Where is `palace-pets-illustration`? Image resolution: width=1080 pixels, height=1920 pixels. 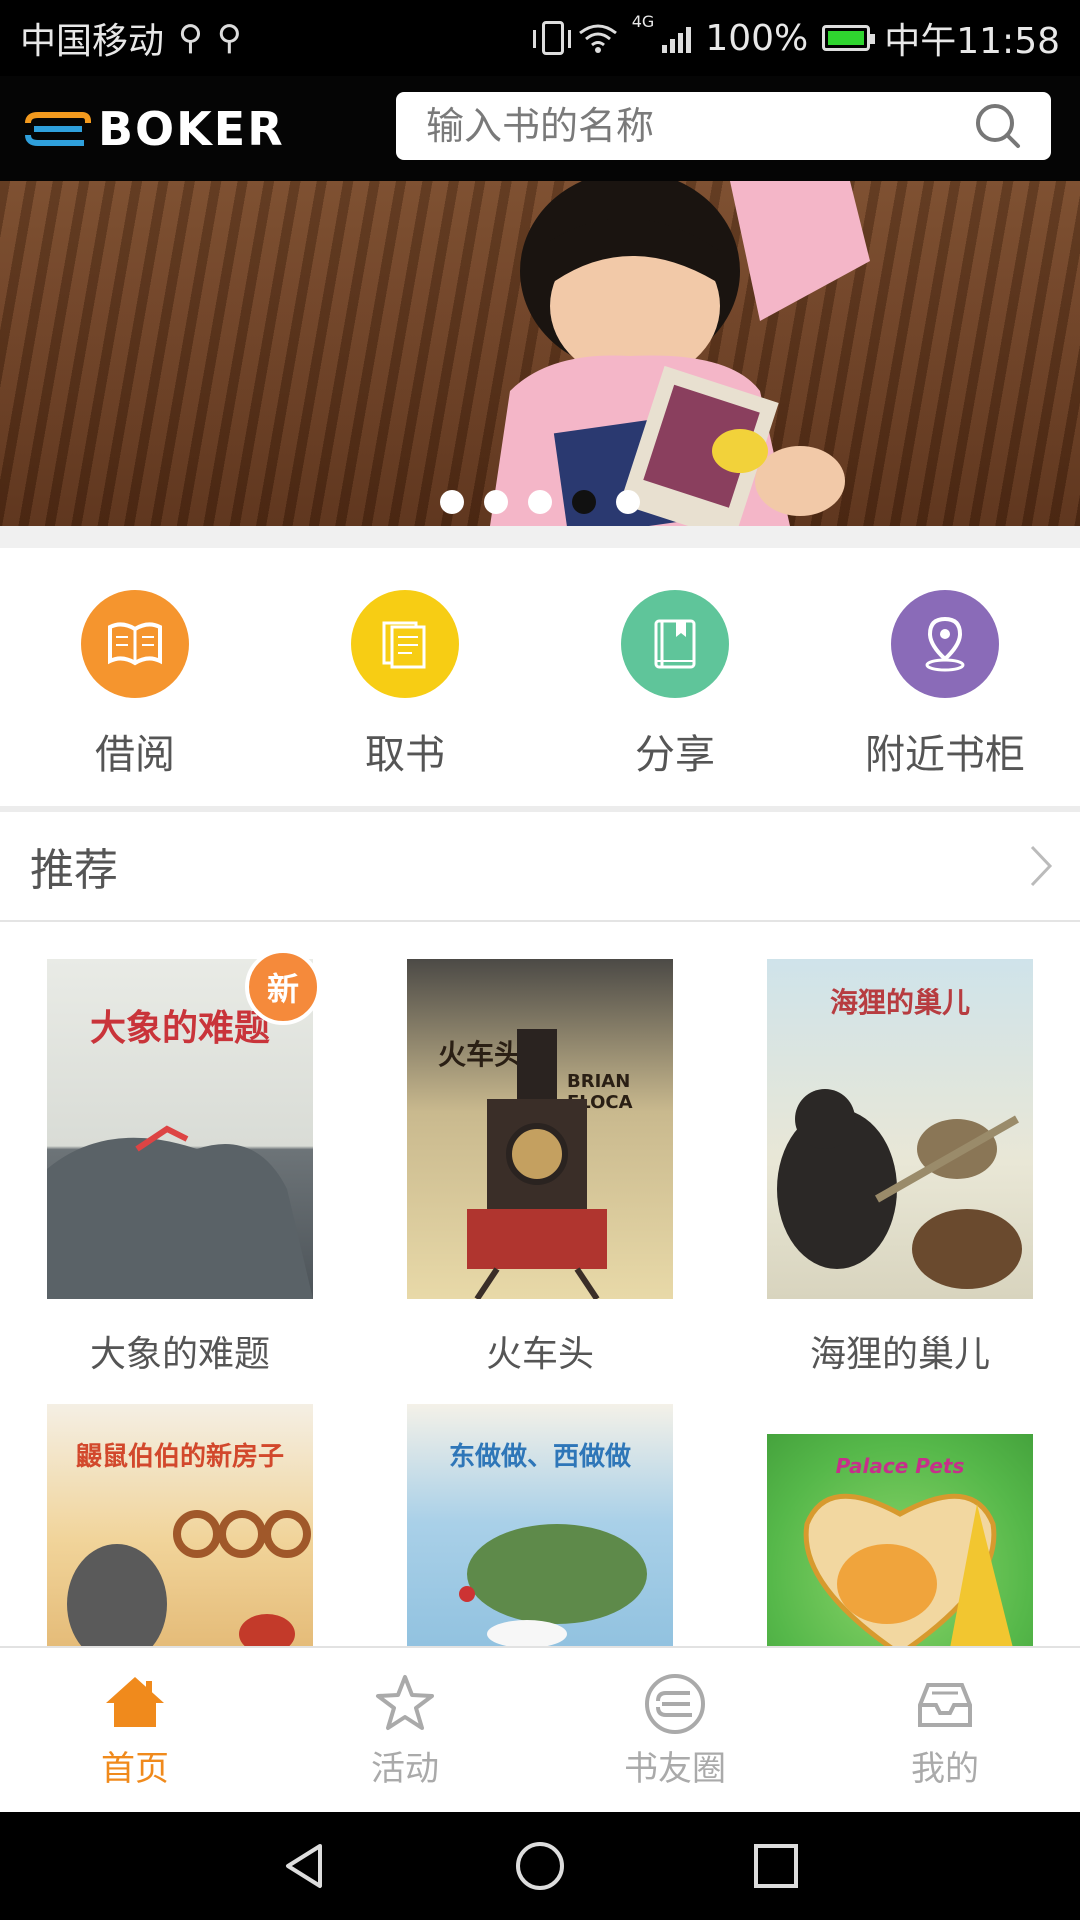
palace-pets-illustration is located at coordinates (908, 1569).